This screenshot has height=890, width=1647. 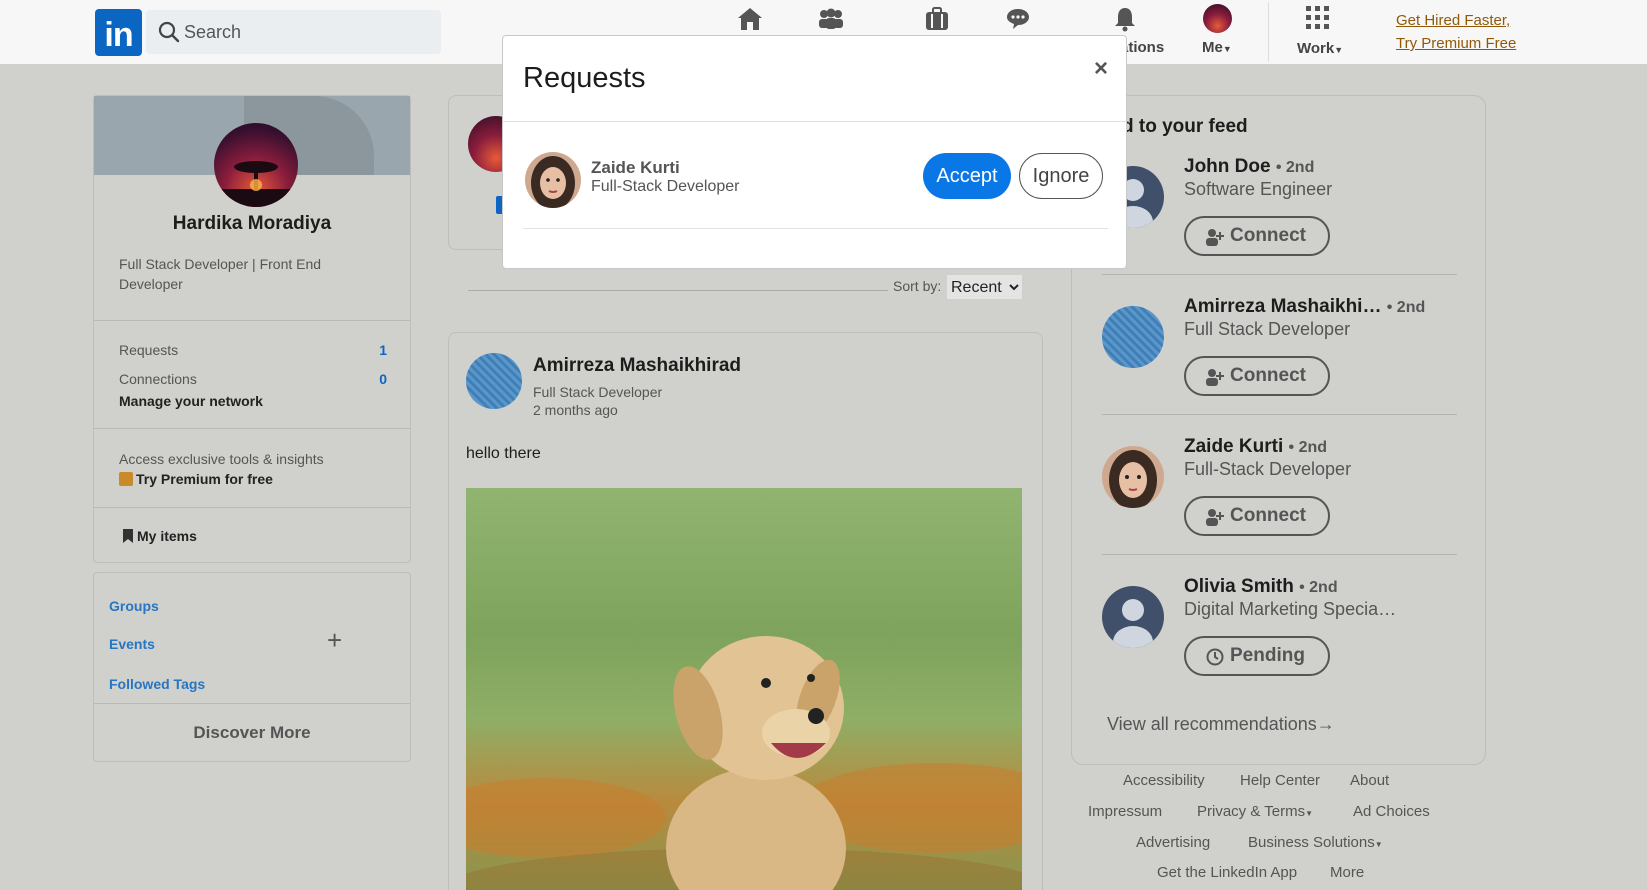 I want to click on notifications-icon, so click(x=1125, y=19).